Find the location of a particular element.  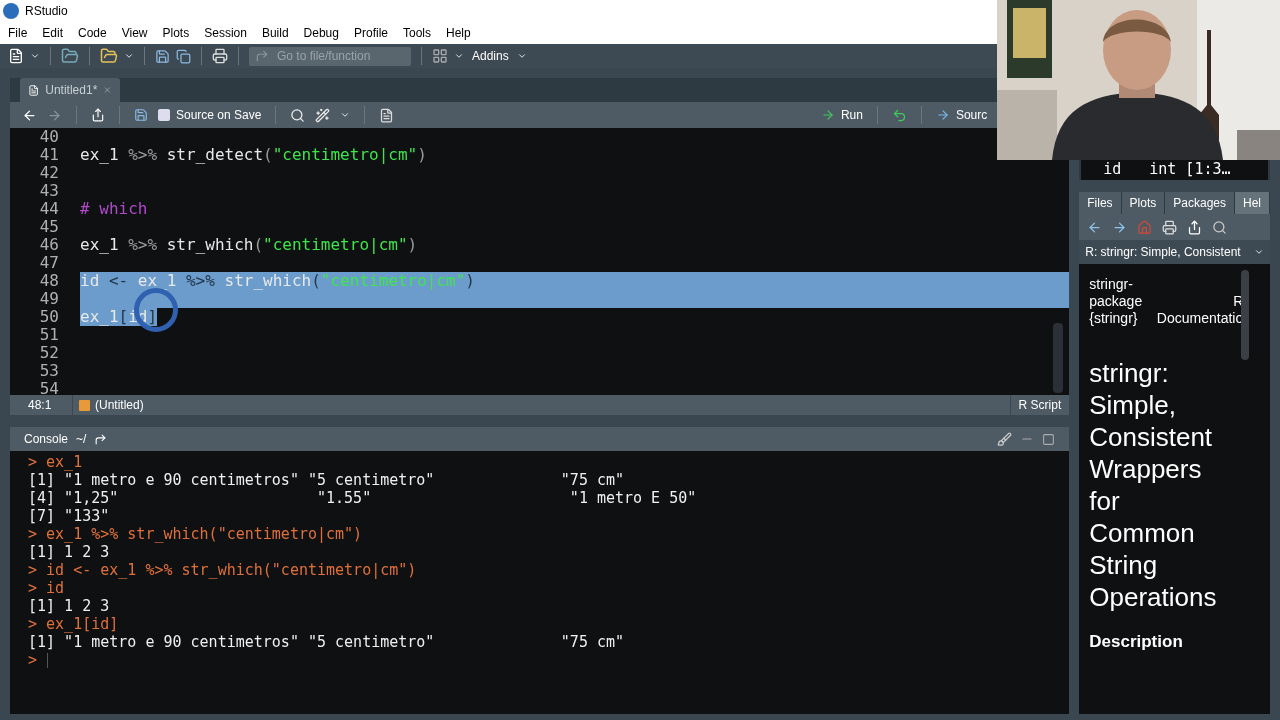

code-line: # which is located at coordinates (114, 209).